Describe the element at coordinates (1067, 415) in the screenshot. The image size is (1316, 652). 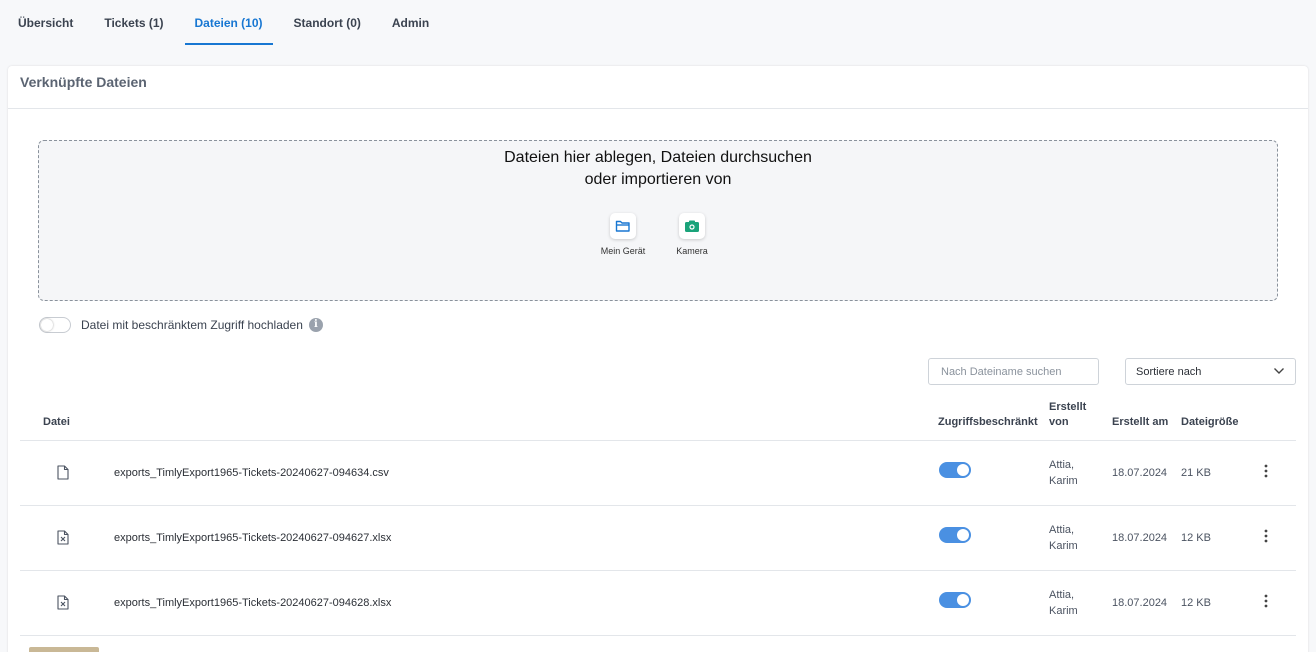
I see `header-created-by: Erstellt von` at that location.